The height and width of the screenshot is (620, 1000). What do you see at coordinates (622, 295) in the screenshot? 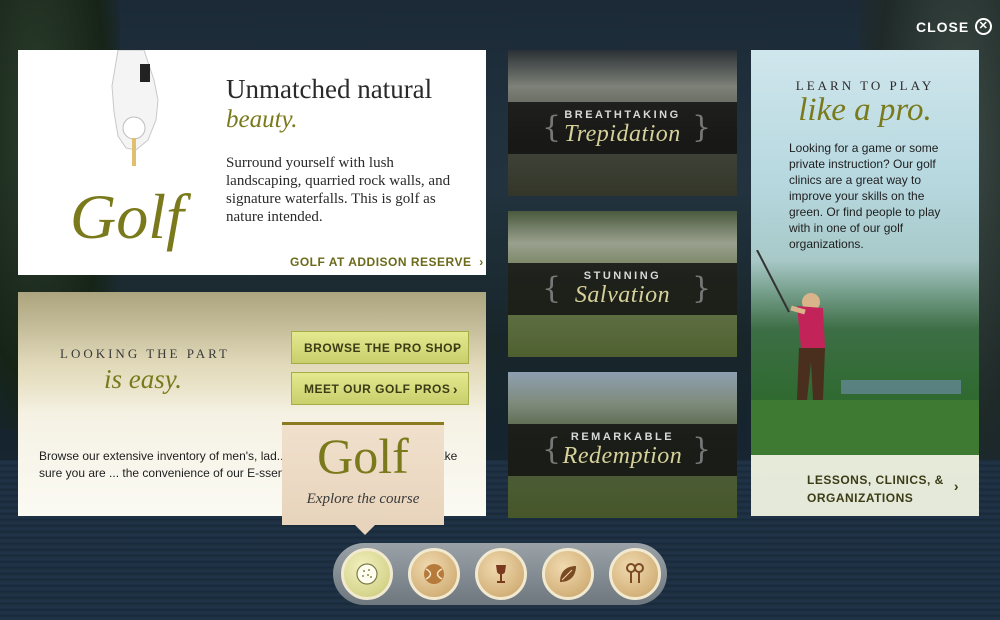
I see `tile-big-text: Salvation` at bounding box center [622, 295].